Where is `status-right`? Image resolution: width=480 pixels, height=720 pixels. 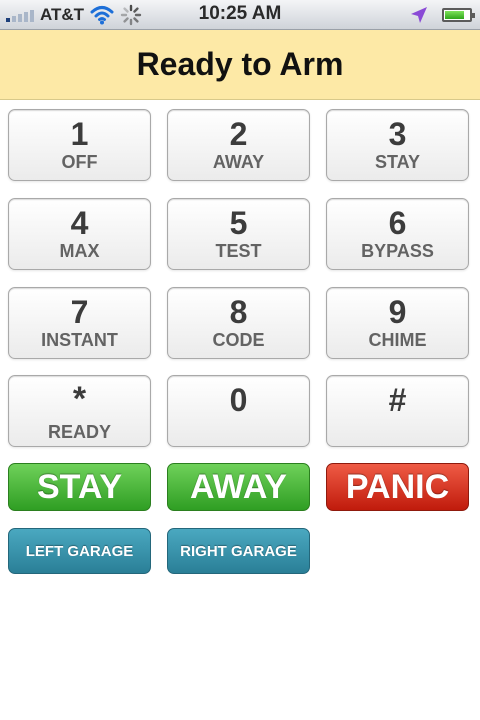 status-right is located at coordinates (442, 15).